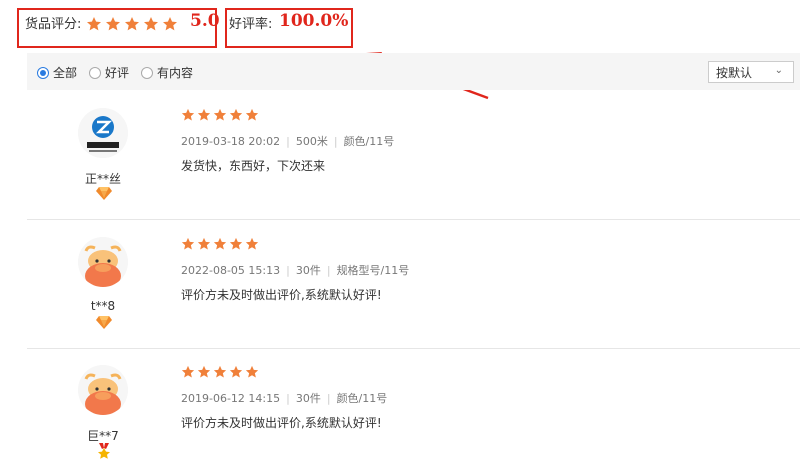 The height and width of the screenshot is (476, 800). I want to click on filter-bar: 全部 好评 有内容 按默认 ⌄, so click(413, 71).